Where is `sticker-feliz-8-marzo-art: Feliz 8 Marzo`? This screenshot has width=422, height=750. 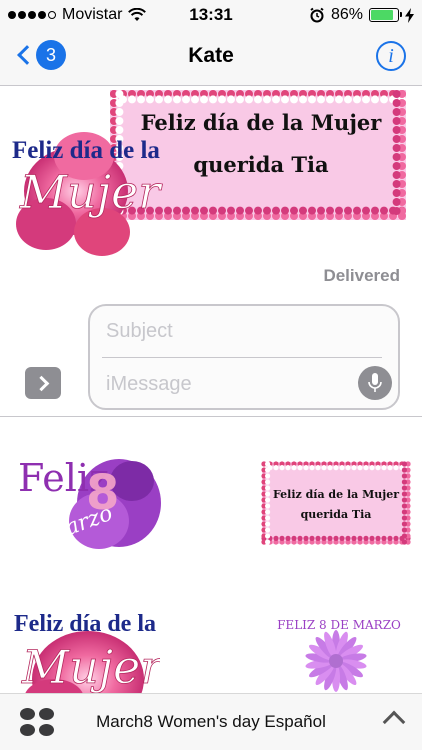 sticker-feliz-8-marzo-art: Feliz 8 Marzo is located at coordinates (89, 502).